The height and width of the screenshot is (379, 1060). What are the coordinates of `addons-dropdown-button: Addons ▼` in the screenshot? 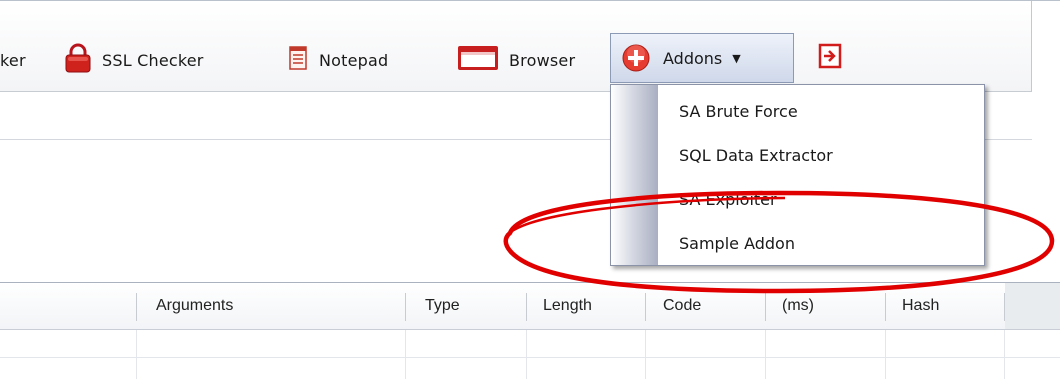 It's located at (702, 58).